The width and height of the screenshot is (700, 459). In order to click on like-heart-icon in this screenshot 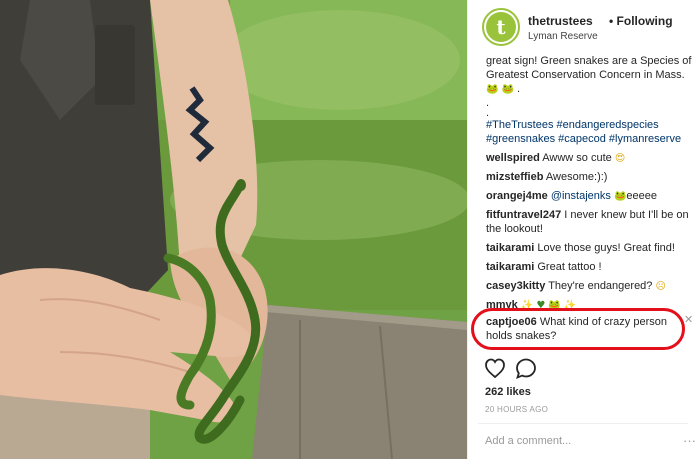, I will do `click(495, 368)`.